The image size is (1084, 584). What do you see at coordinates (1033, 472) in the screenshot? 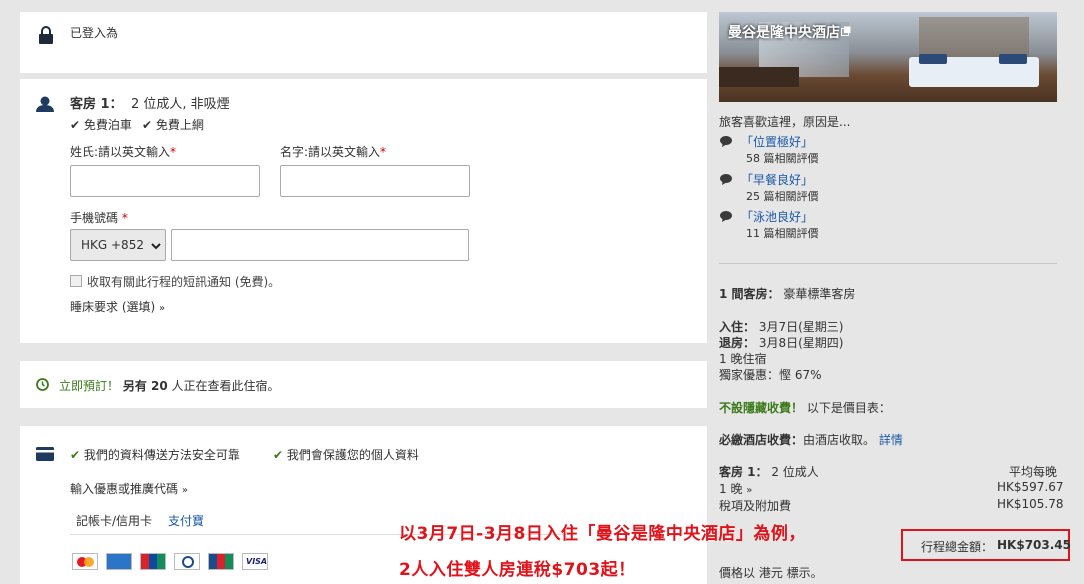
I see `avg-per-night-label: 平均每晚` at bounding box center [1033, 472].